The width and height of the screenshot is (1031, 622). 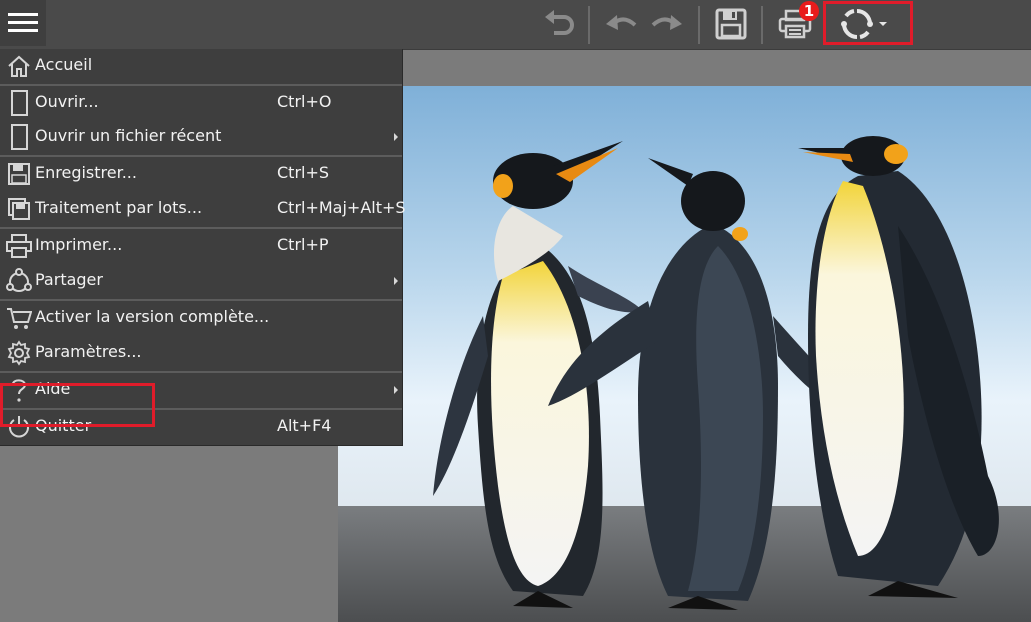 I want to click on menu-item-shortcut: Alt+F4, so click(x=304, y=425).